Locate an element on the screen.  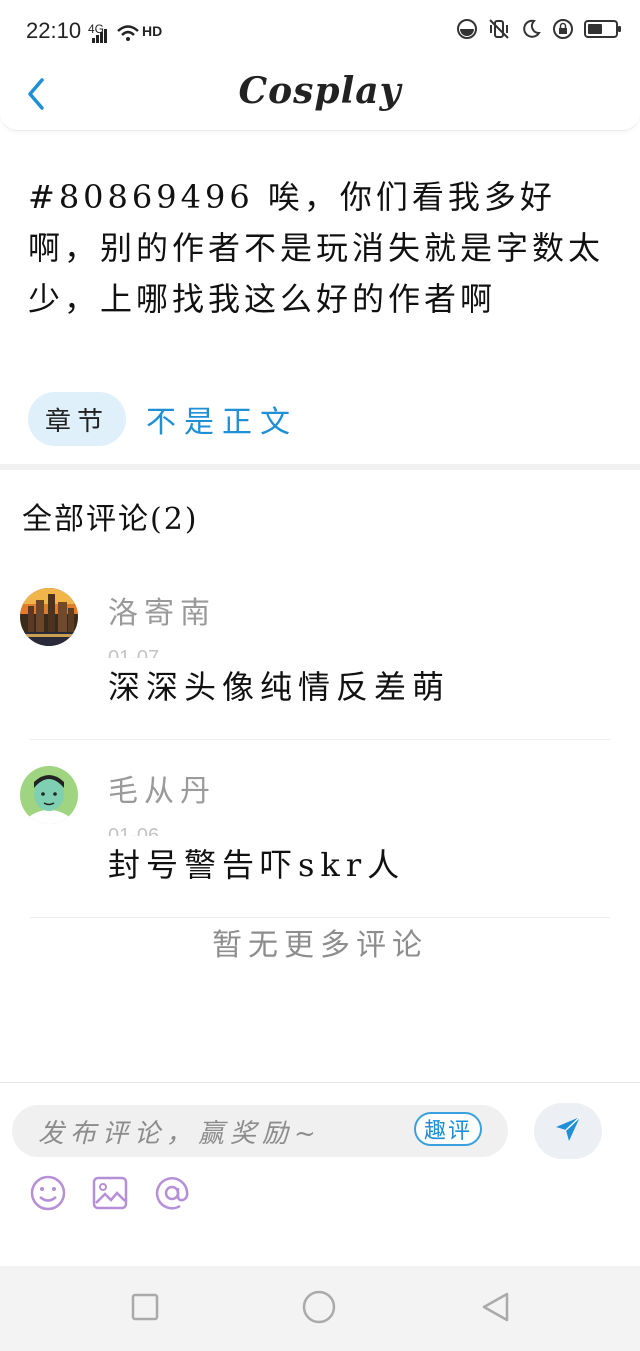
smiley-icon is located at coordinates (48, 1195).